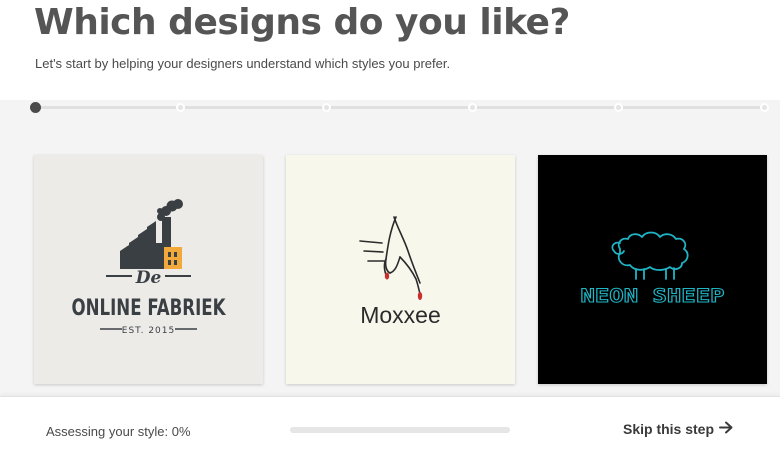 Image resolution: width=780 pixels, height=450 pixels. What do you see at coordinates (118, 431) in the screenshot?
I see `assessing-style-label: Assessing your style: 0%` at bounding box center [118, 431].